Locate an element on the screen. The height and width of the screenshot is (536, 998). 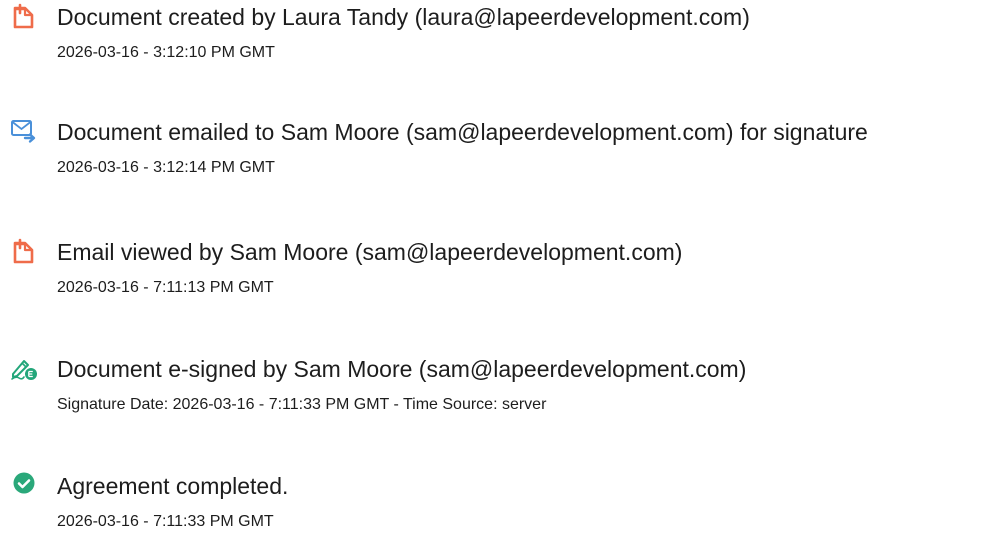
event-title: Agreement completed. is located at coordinates (173, 486).